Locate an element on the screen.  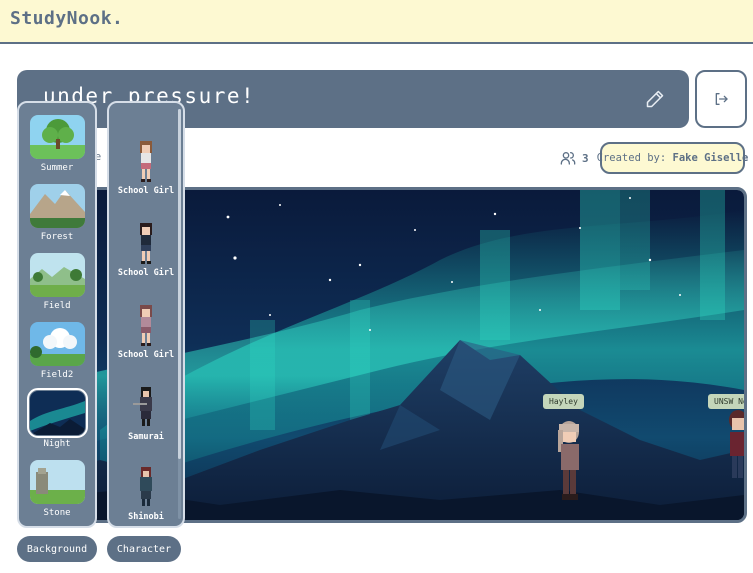
field-thumbnail is located at coordinates (57, 275).